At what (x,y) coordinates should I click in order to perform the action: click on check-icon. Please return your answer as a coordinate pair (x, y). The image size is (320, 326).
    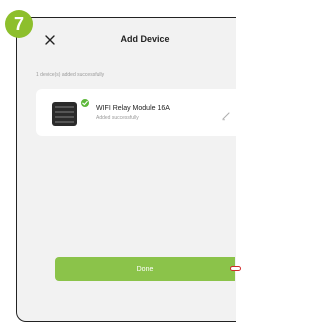
    Looking at the image, I should click on (85, 103).